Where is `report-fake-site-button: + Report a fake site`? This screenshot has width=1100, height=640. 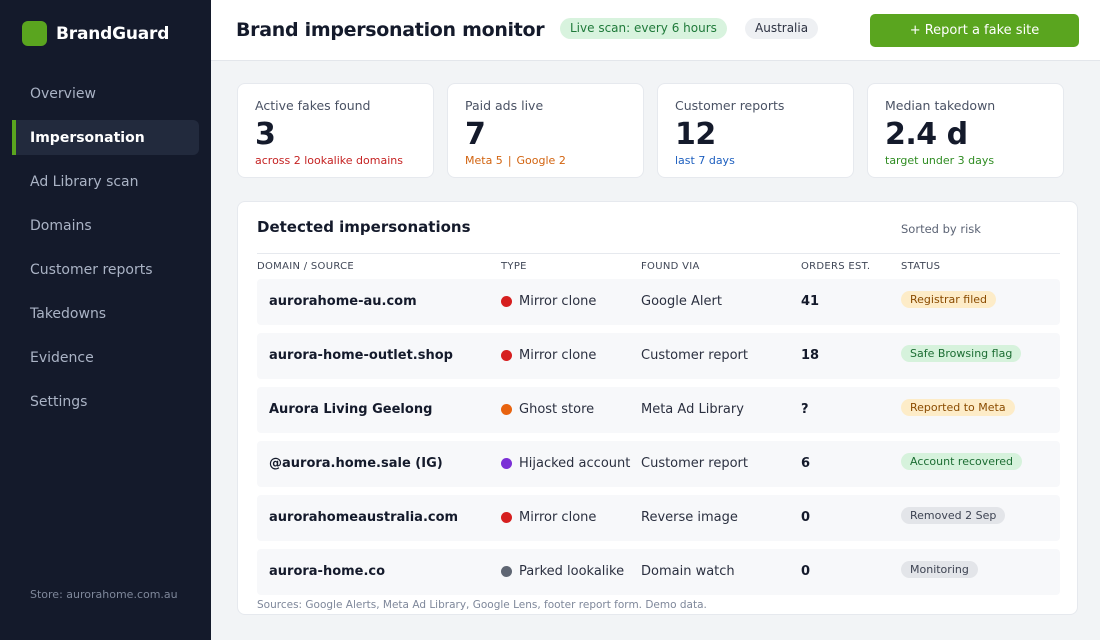 report-fake-site-button: + Report a fake site is located at coordinates (974, 30).